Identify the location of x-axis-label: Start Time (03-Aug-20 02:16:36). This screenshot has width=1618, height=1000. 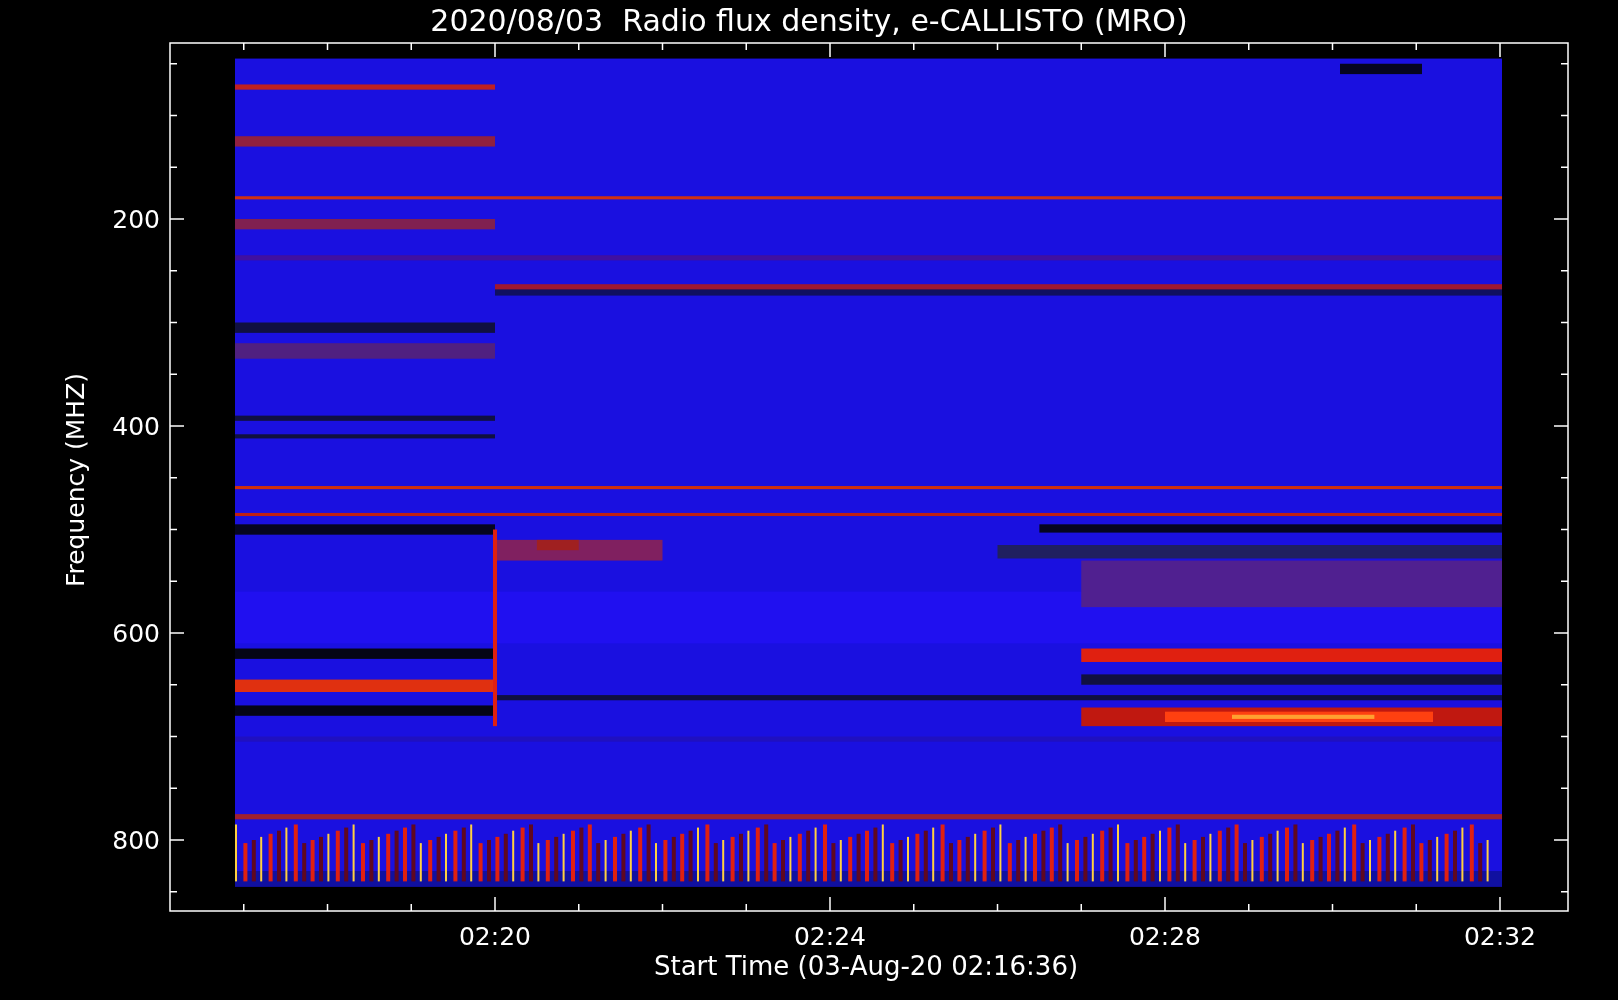
(866, 966).